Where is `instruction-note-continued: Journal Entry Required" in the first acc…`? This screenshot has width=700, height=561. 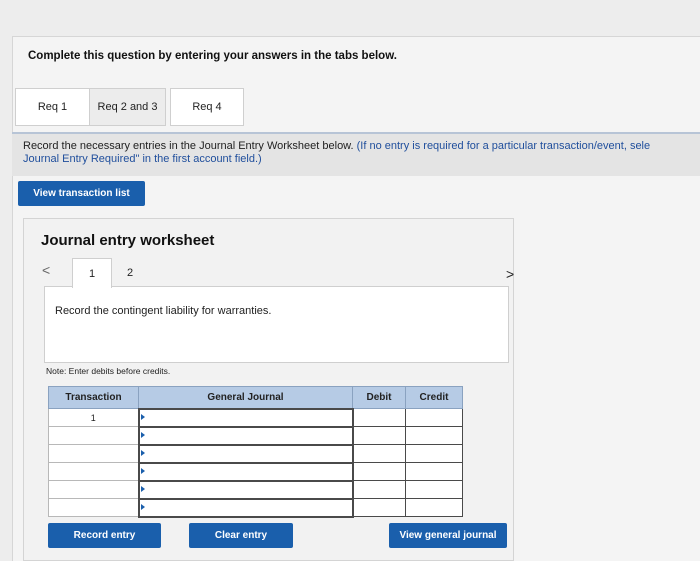 instruction-note-continued: Journal Entry Required" in the first acc… is located at coordinates (142, 159).